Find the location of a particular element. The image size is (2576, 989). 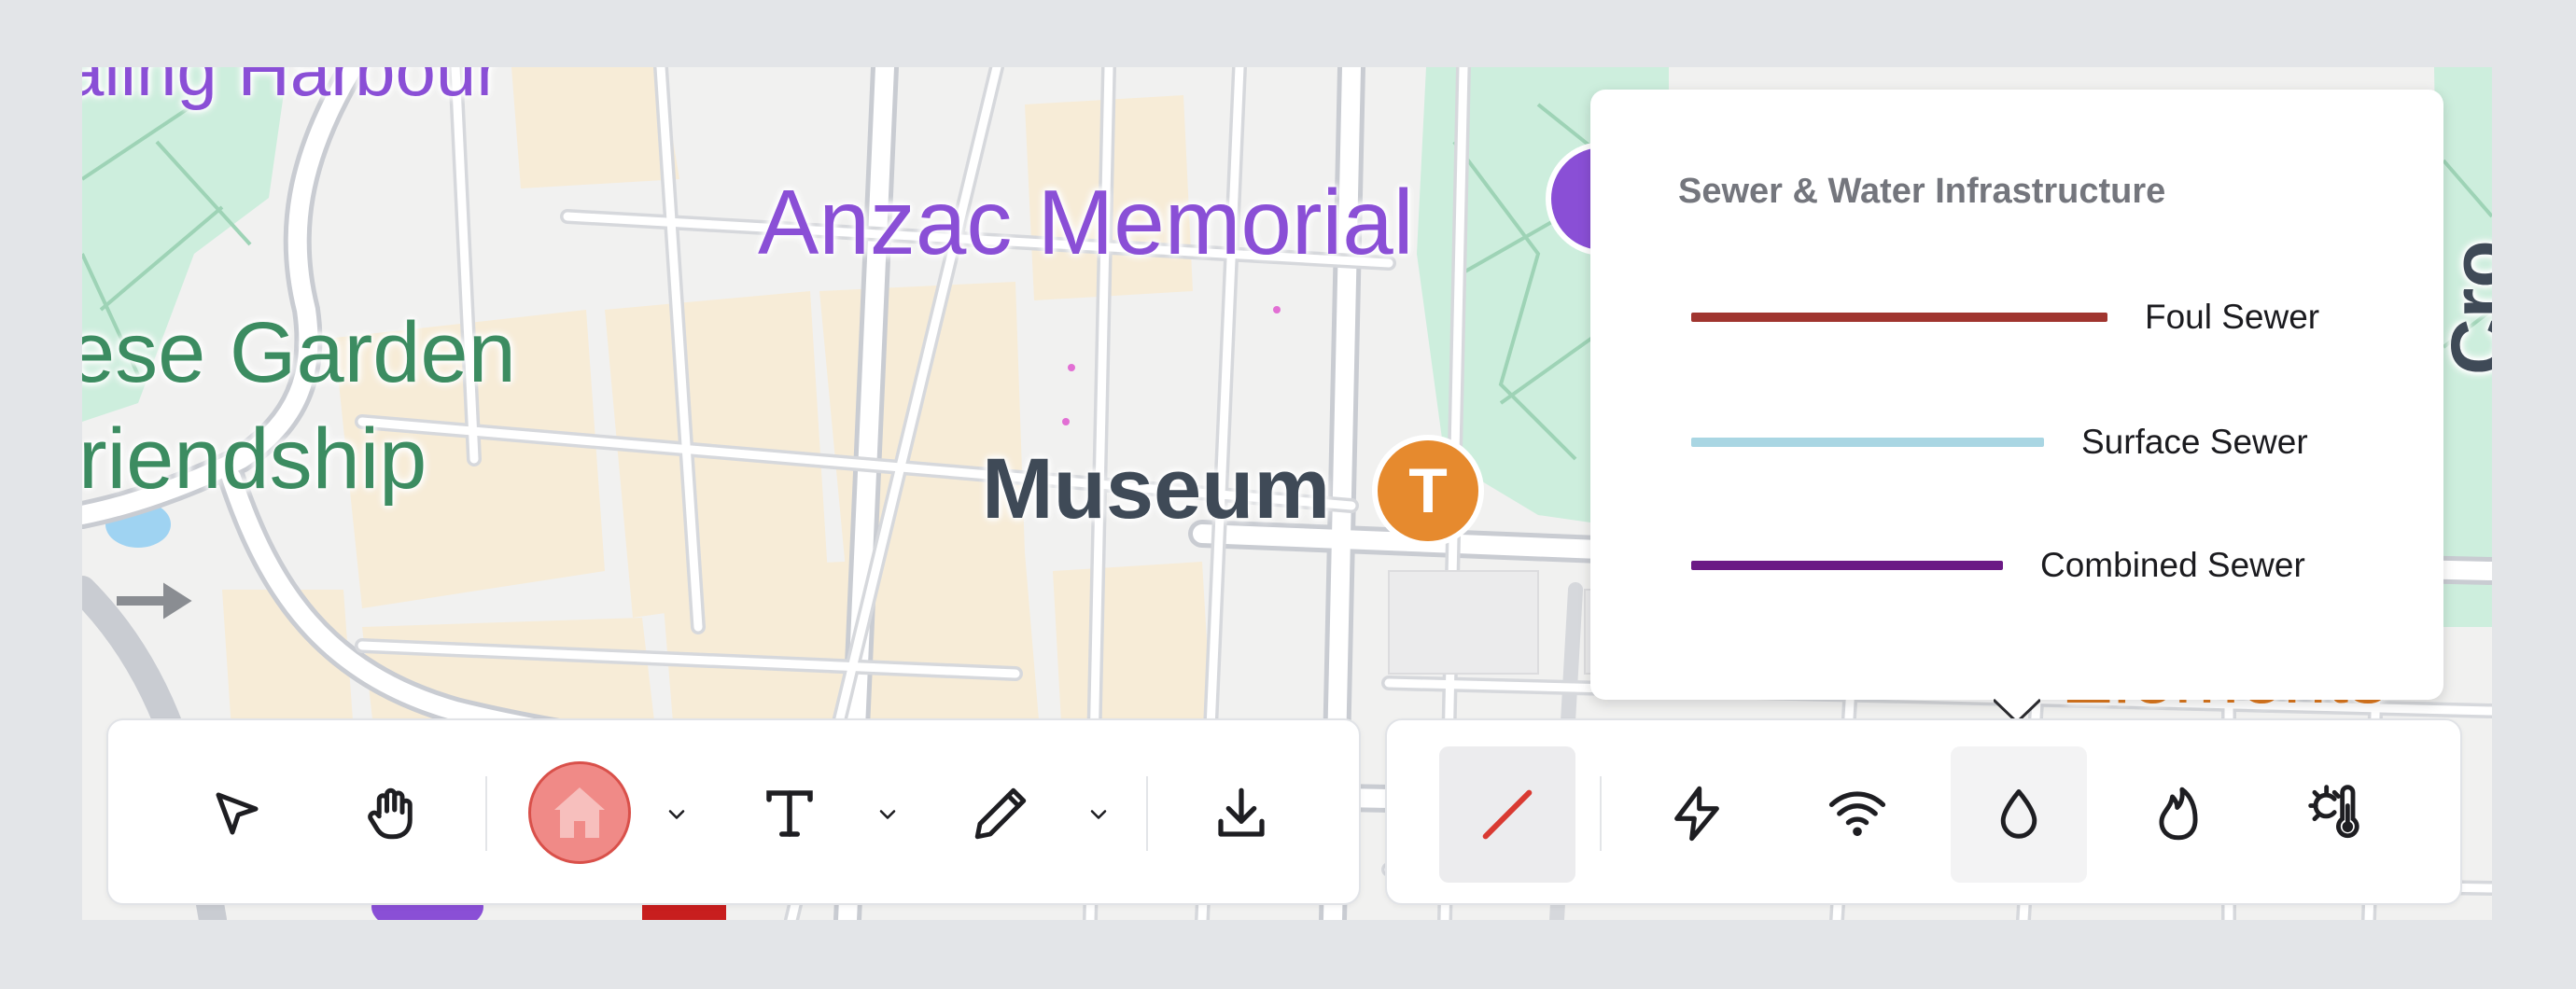

house-icon is located at coordinates (579, 812).